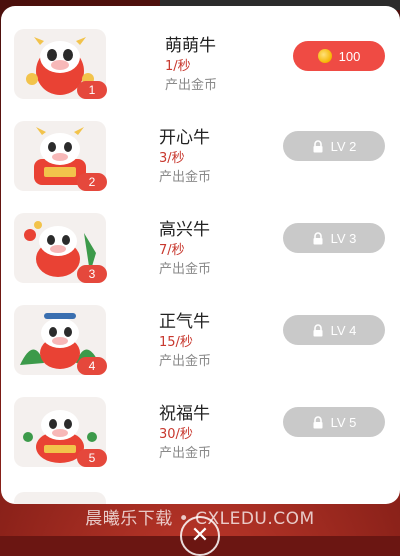  Describe the element at coordinates (200, 536) in the screenshot. I see `close-icon: ✕` at that location.